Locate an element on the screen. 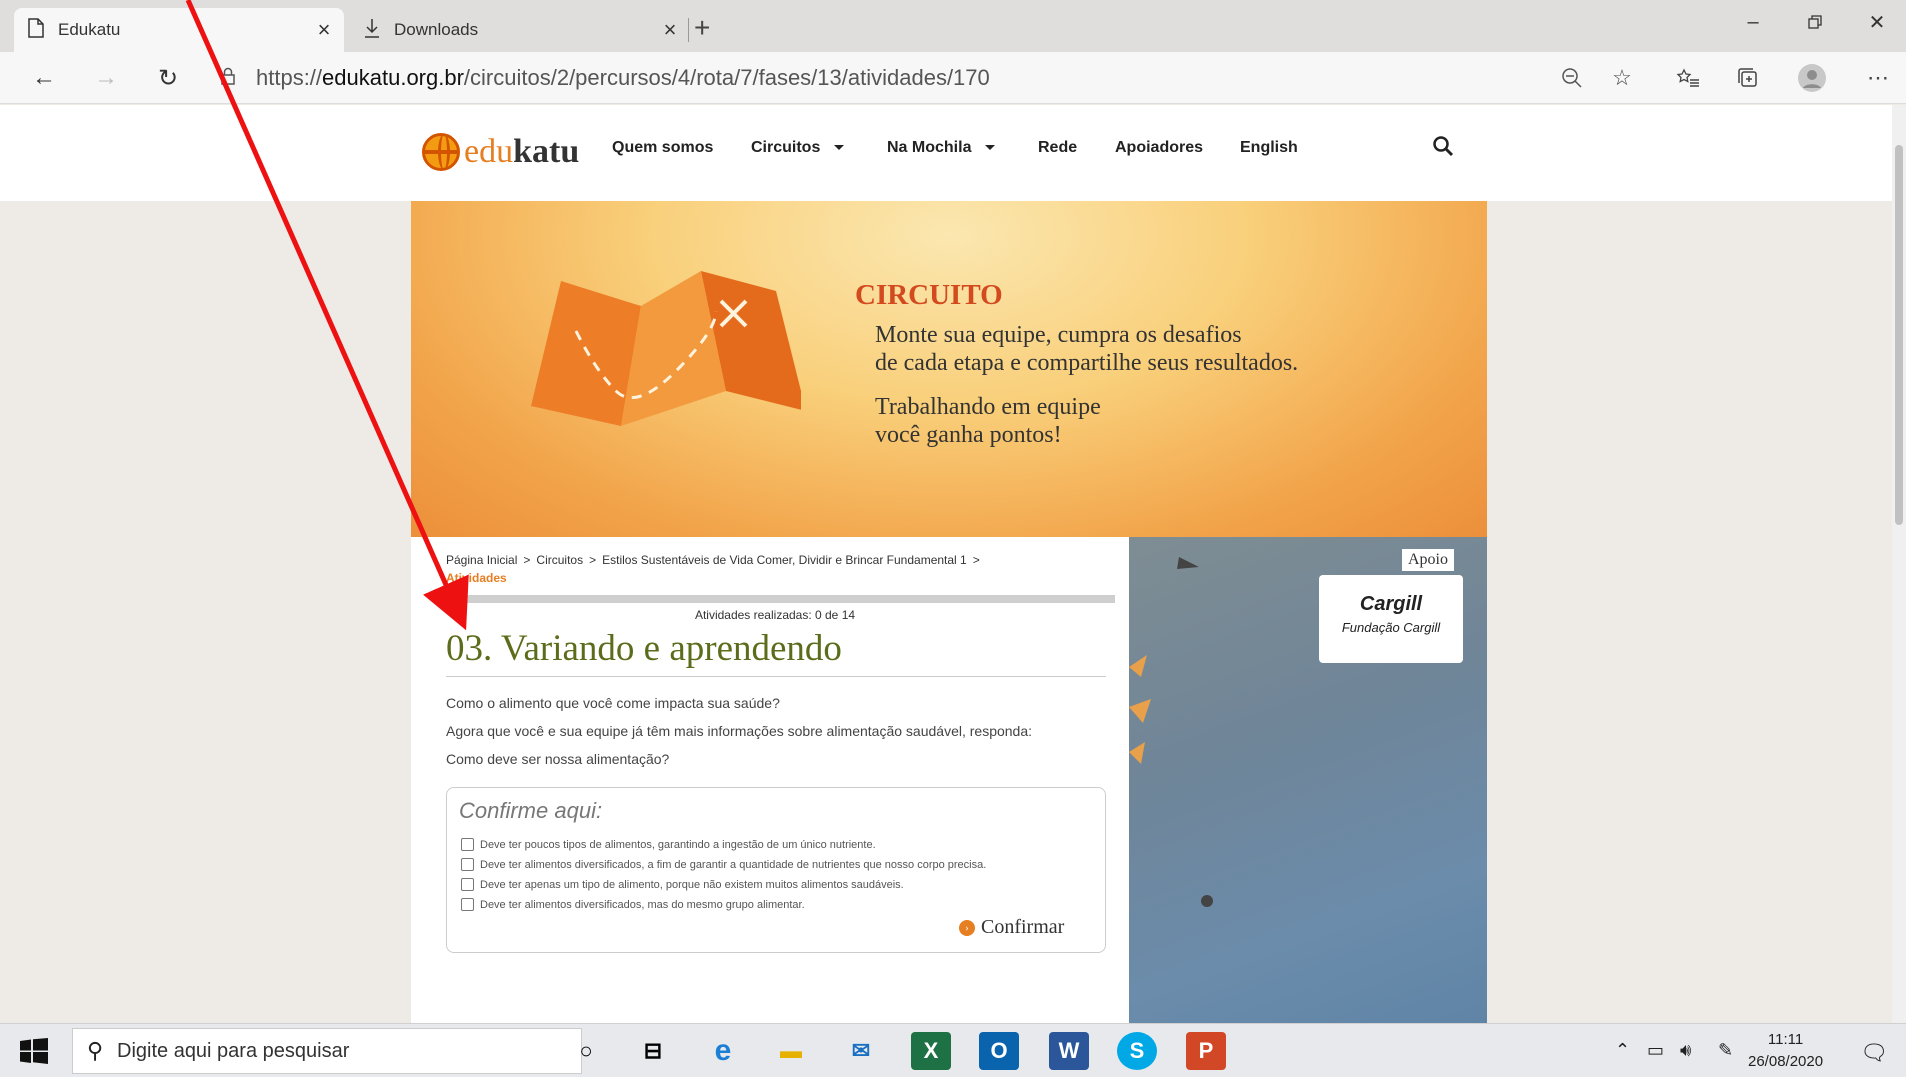 The width and height of the screenshot is (1906, 1077). nav-quem-somos: Quem somos is located at coordinates (662, 148).